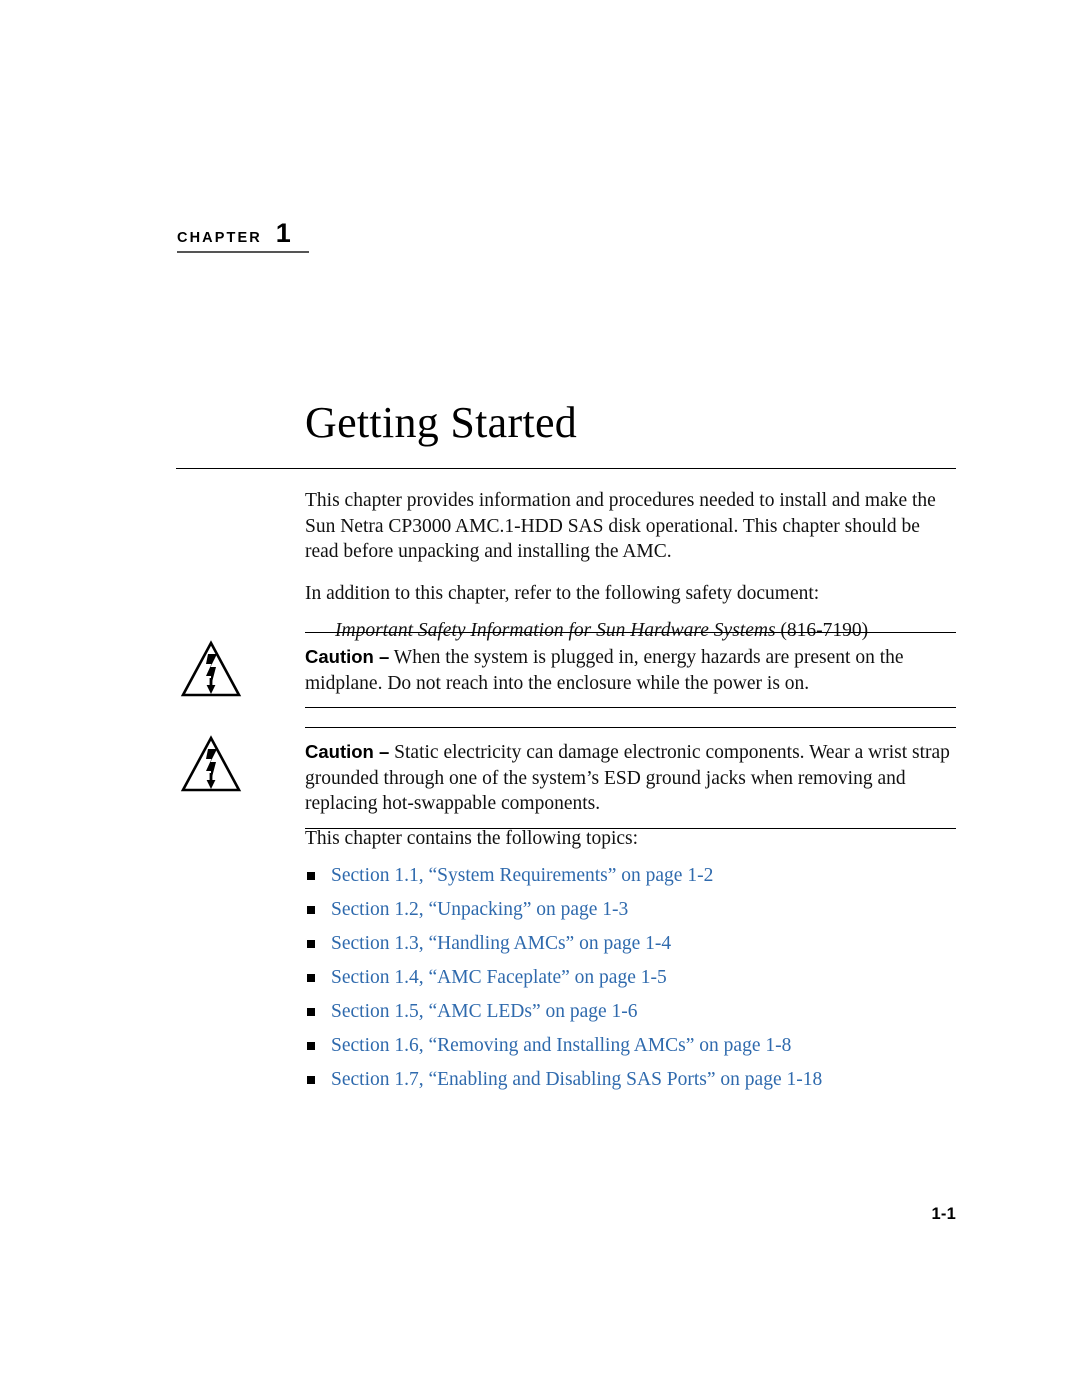 The width and height of the screenshot is (1080, 1397). Describe the element at coordinates (441, 423) in the screenshot. I see `page-title: Getting Started` at that location.